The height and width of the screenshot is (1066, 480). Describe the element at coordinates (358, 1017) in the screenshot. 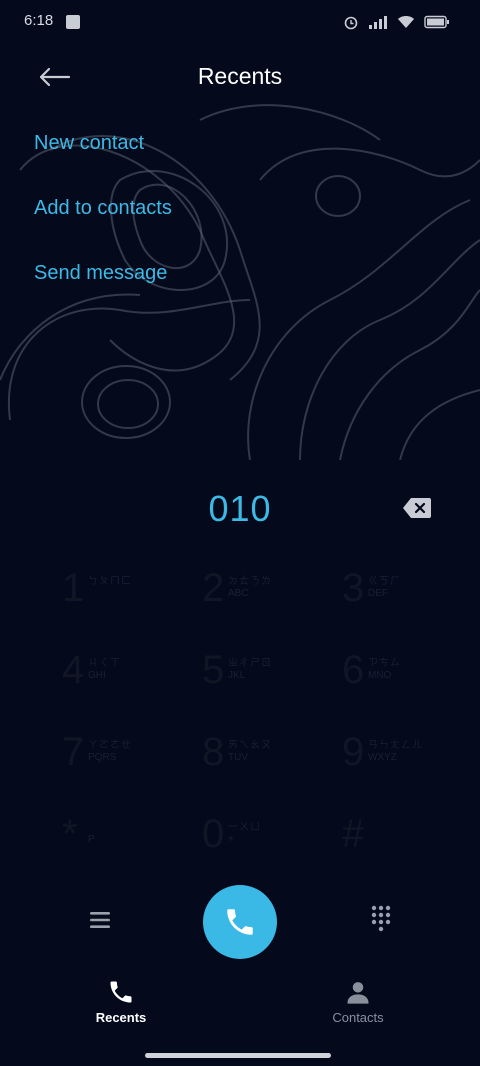

I see `tab-label: Contacts` at that location.